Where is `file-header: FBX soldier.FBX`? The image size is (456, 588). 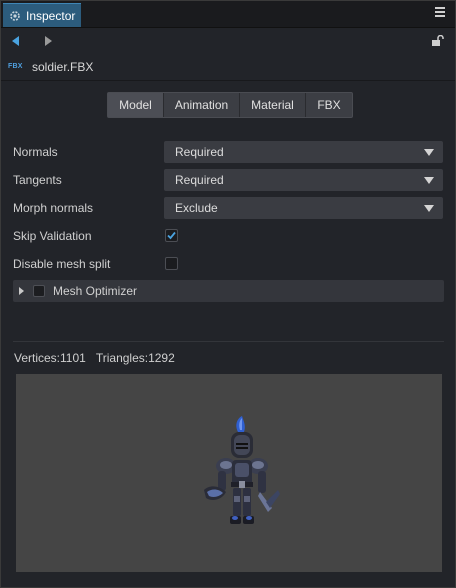
file-header: FBX soldier.FBX is located at coordinates (228, 68).